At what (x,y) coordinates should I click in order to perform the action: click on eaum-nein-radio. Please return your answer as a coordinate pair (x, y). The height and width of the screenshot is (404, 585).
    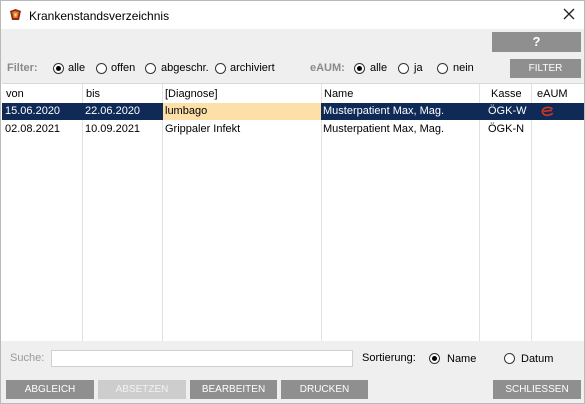
    Looking at the image, I should click on (442, 68).